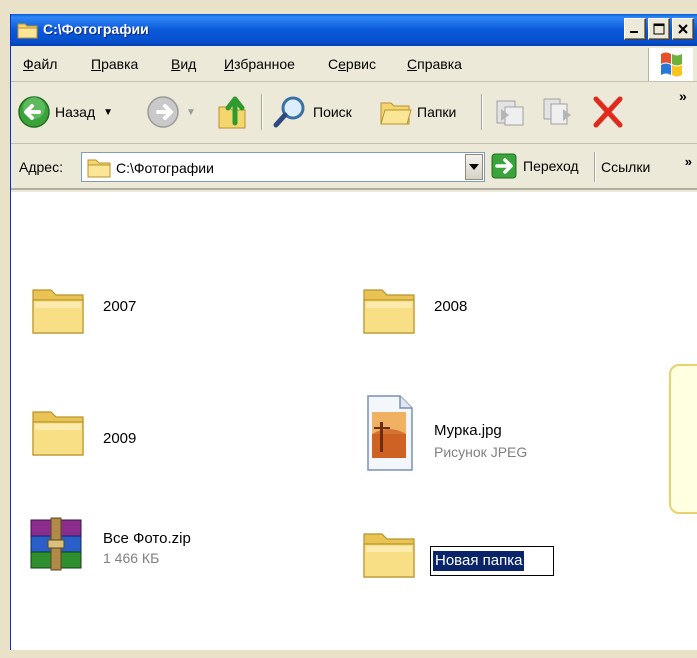  I want to click on file-murka-jpg: Мурка.jpg Рисунок JPEG, so click(470, 434).